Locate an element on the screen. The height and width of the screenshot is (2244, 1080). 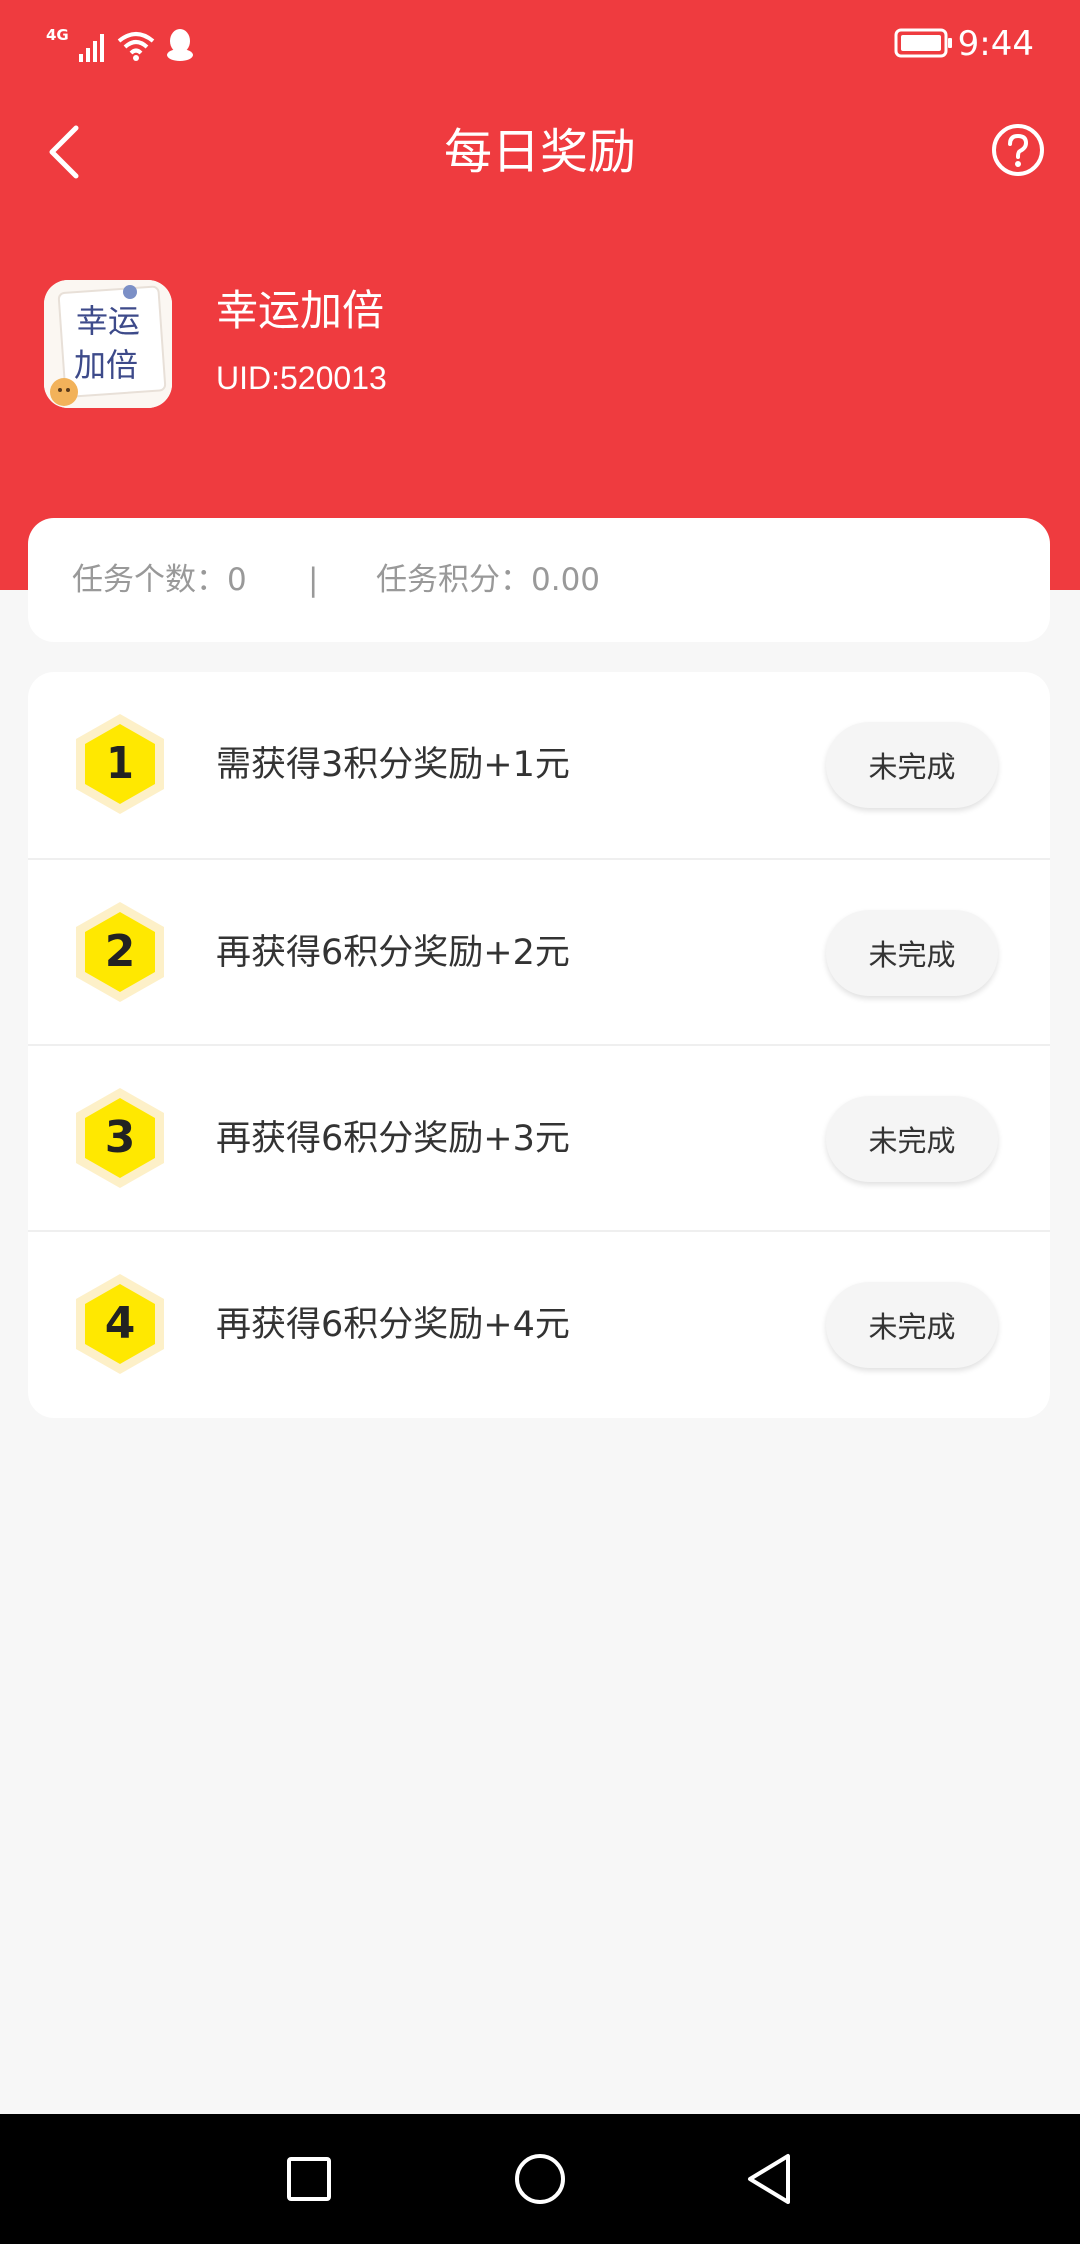
hexagon-number-badge: 1 is located at coordinates (120, 764).